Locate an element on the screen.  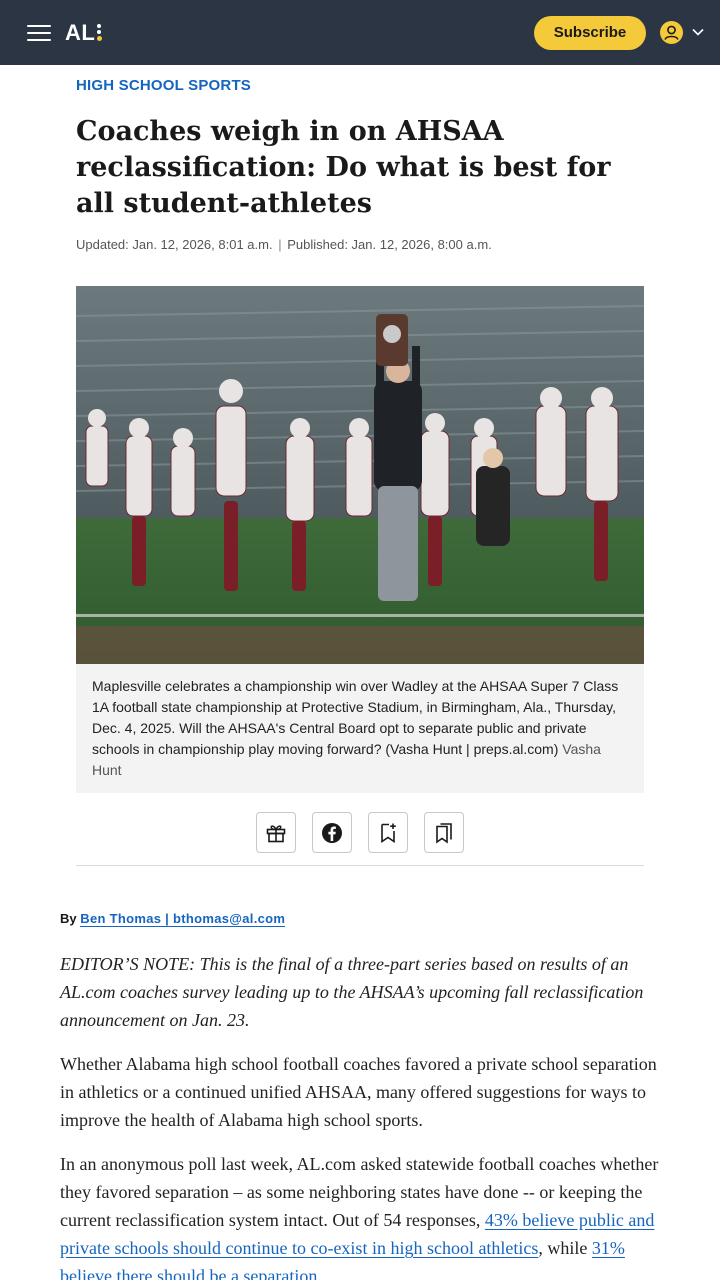
paragraph-text: , while is located at coordinates (565, 1248).